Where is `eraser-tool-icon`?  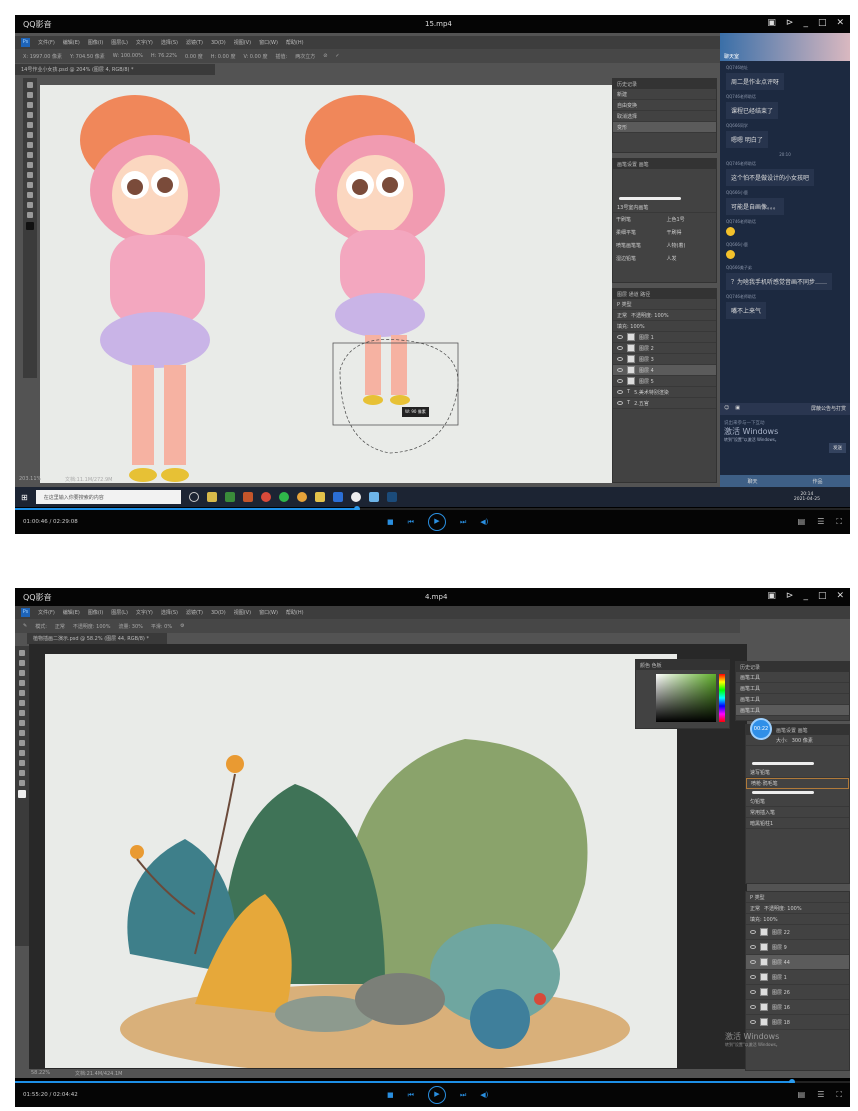 eraser-tool-icon is located at coordinates (30, 155).